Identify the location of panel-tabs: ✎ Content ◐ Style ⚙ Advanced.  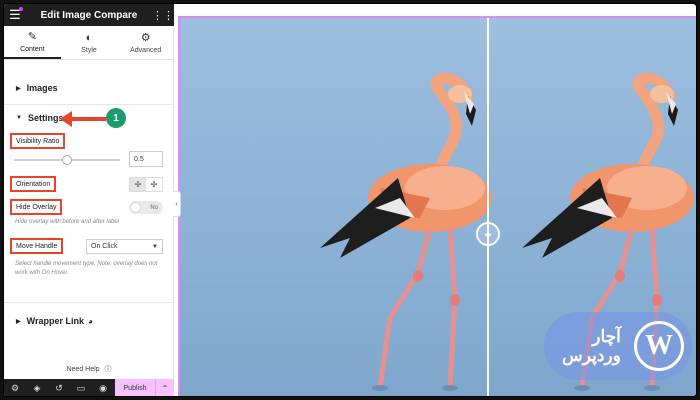
(89, 43).